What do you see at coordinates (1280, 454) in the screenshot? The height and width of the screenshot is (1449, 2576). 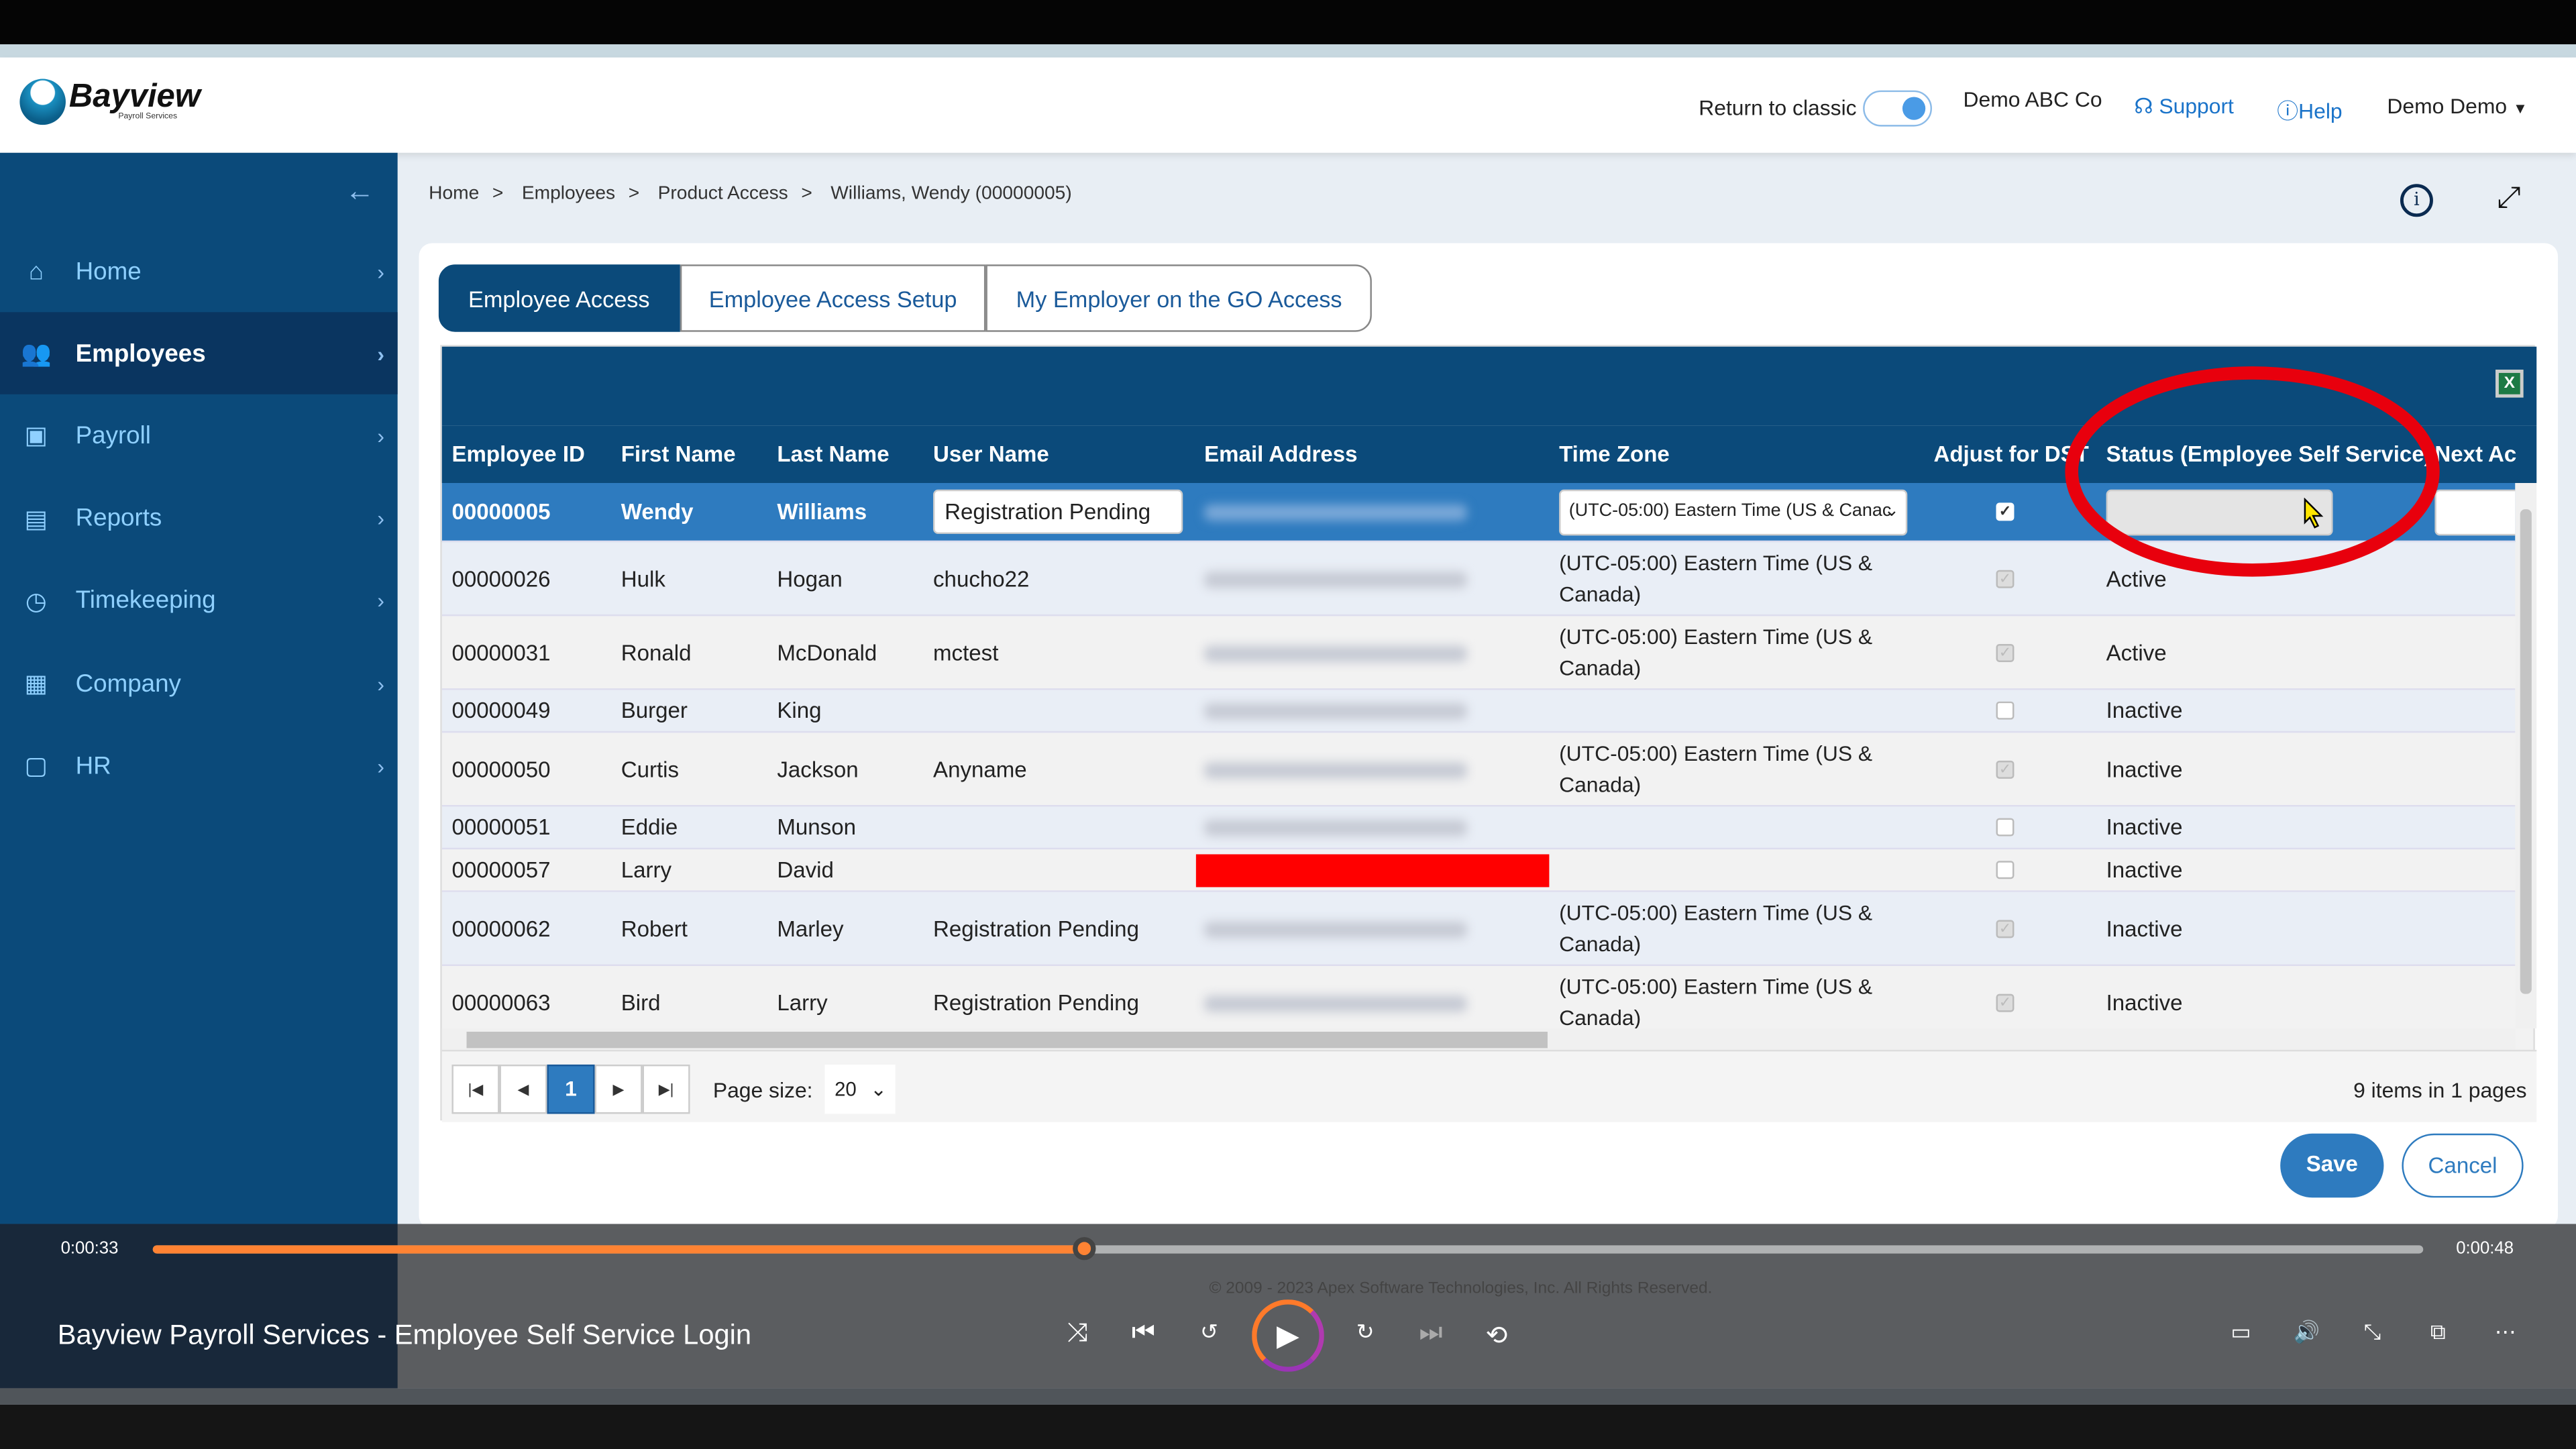 I see `column-header: Email Address` at bounding box center [1280, 454].